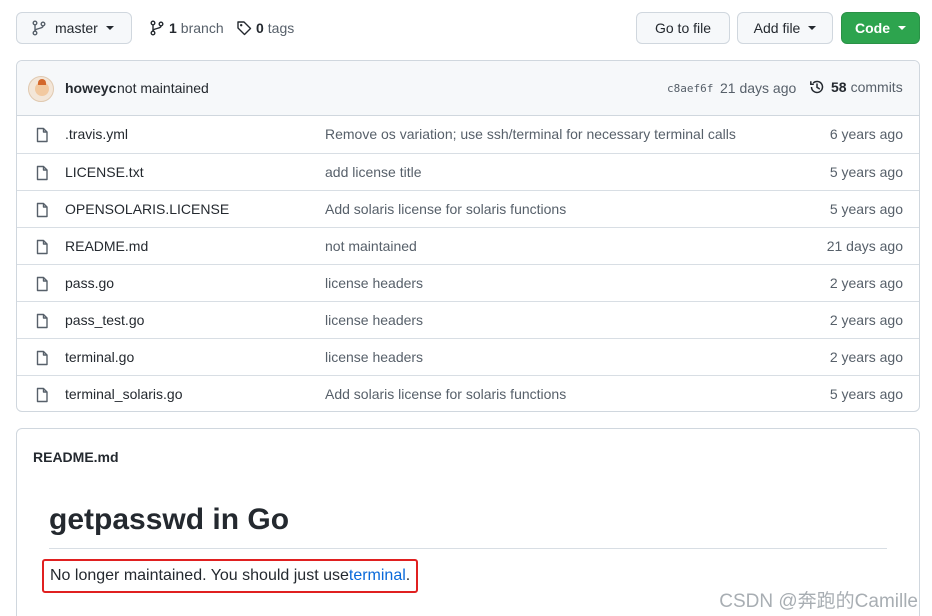  I want to click on file-name-link: LICENSE.txt, so click(104, 172).